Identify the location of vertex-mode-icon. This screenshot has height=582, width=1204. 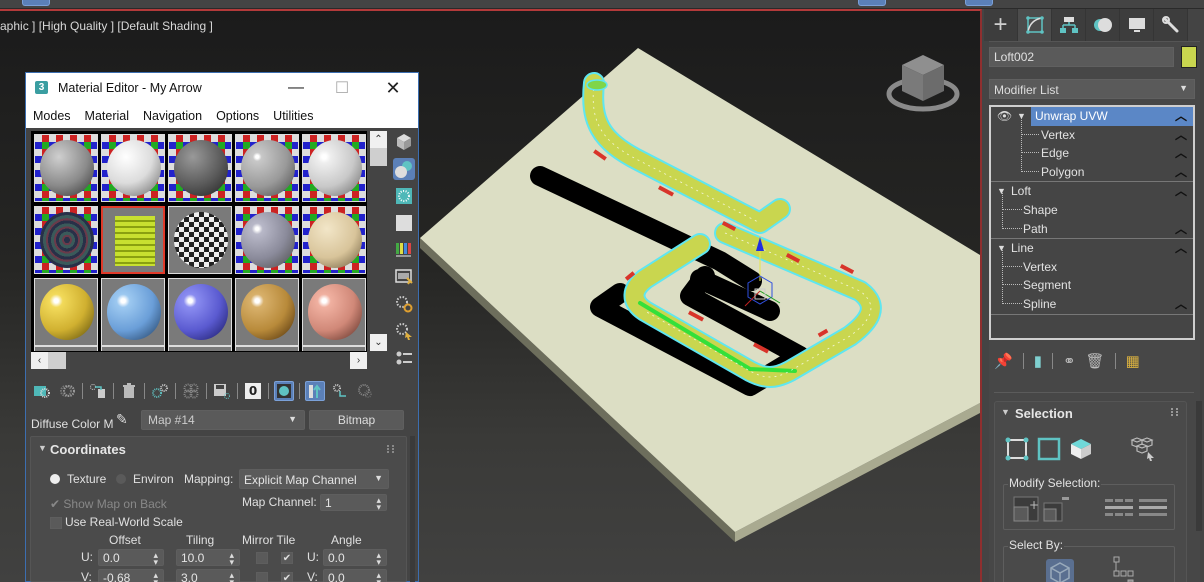
(1017, 449).